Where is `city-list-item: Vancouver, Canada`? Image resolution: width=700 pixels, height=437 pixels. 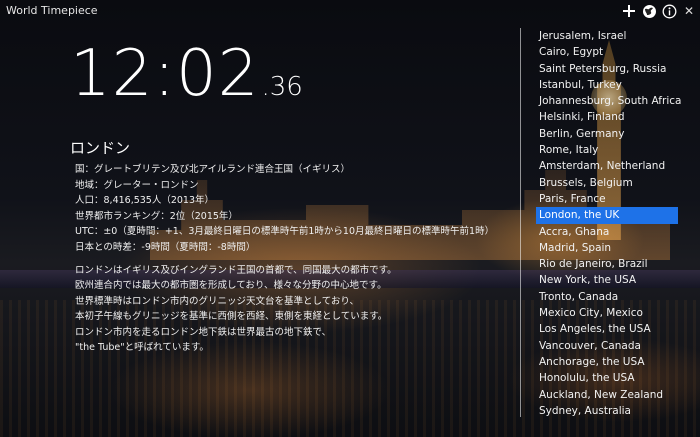 city-list-item: Vancouver, Canada is located at coordinates (607, 346).